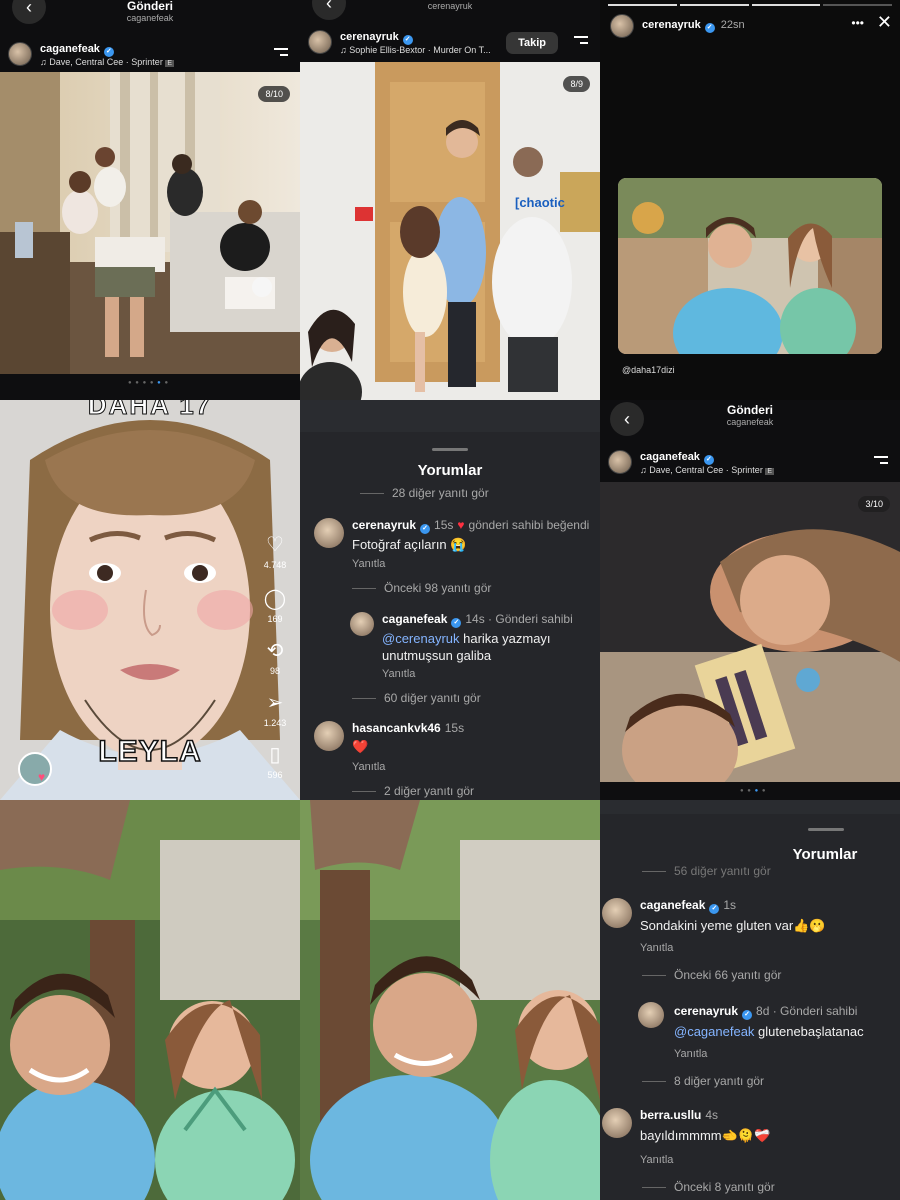  I want to click on view-more-replies: 28 diğer yanıtı gör, so click(424, 493).